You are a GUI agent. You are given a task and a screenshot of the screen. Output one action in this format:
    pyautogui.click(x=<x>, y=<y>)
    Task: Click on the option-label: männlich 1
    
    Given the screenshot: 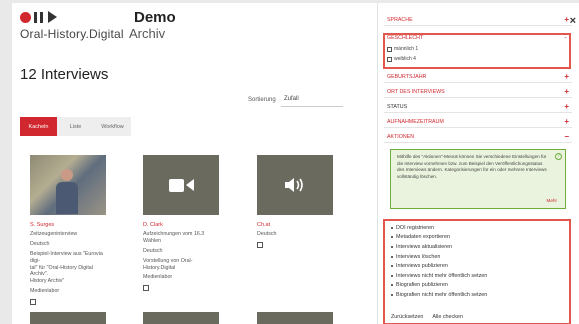 What is the action you would take?
    pyautogui.click(x=406, y=49)
    